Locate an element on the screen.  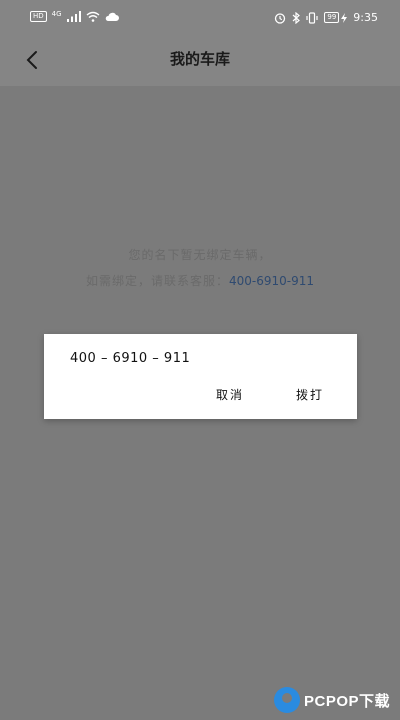
network-type-label: 4G is located at coordinates (56, 13).